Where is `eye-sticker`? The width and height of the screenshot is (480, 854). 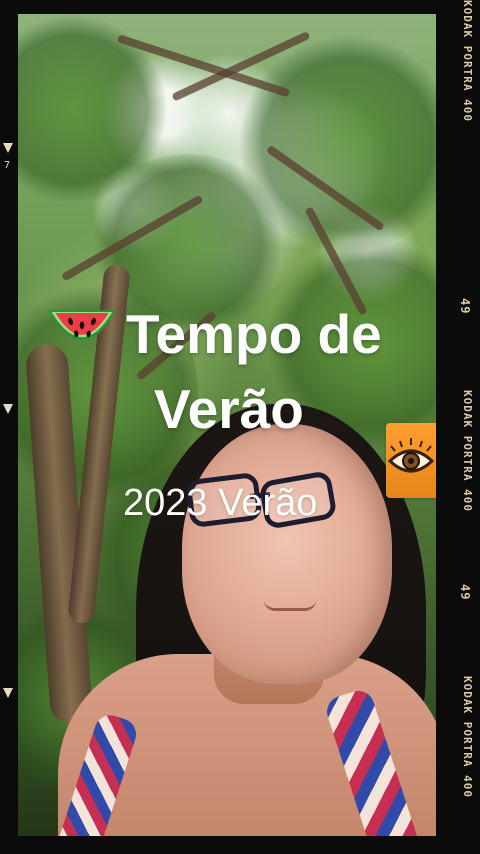
eye-sticker is located at coordinates (411, 460).